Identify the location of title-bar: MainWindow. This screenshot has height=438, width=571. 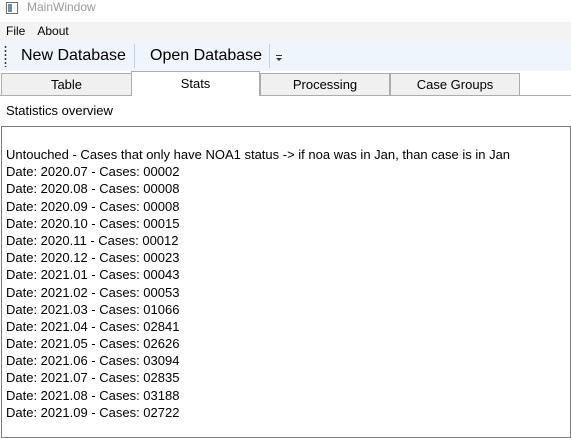
(285, 11).